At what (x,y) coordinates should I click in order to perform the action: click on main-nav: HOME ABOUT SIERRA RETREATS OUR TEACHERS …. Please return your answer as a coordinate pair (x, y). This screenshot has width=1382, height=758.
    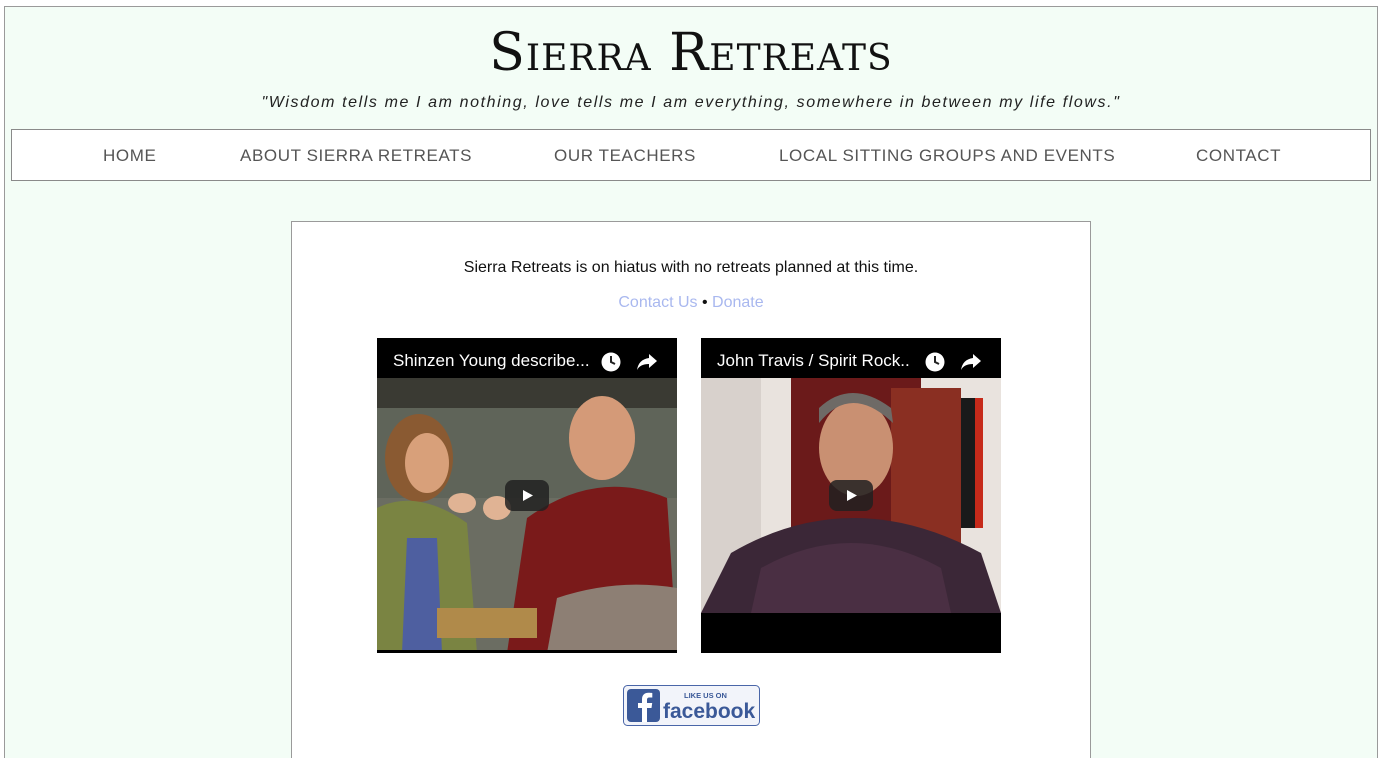
    Looking at the image, I should click on (691, 155).